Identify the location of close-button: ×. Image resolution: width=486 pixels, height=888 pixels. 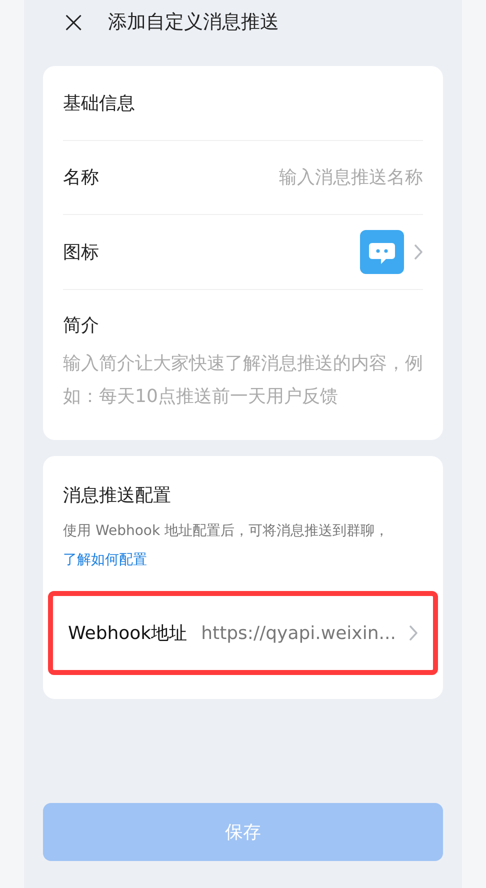
(73, 23).